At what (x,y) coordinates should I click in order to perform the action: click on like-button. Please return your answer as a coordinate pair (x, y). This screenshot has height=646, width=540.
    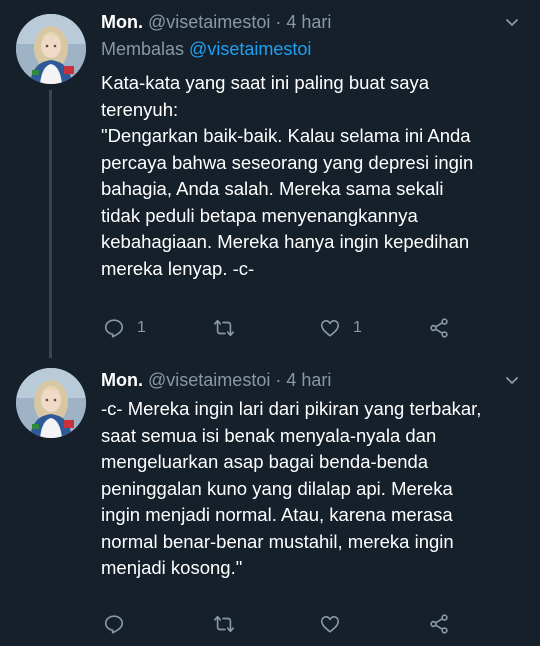
    Looking at the image, I should click on (336, 624).